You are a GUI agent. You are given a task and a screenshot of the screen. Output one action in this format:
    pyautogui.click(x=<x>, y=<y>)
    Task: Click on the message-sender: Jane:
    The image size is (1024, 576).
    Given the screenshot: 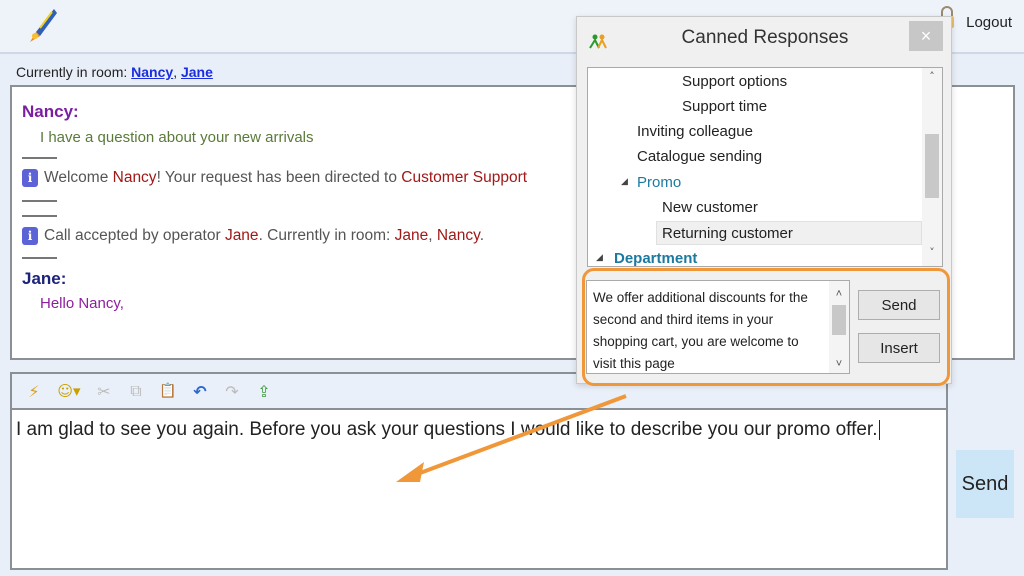 What is the action you would take?
    pyautogui.click(x=44, y=278)
    